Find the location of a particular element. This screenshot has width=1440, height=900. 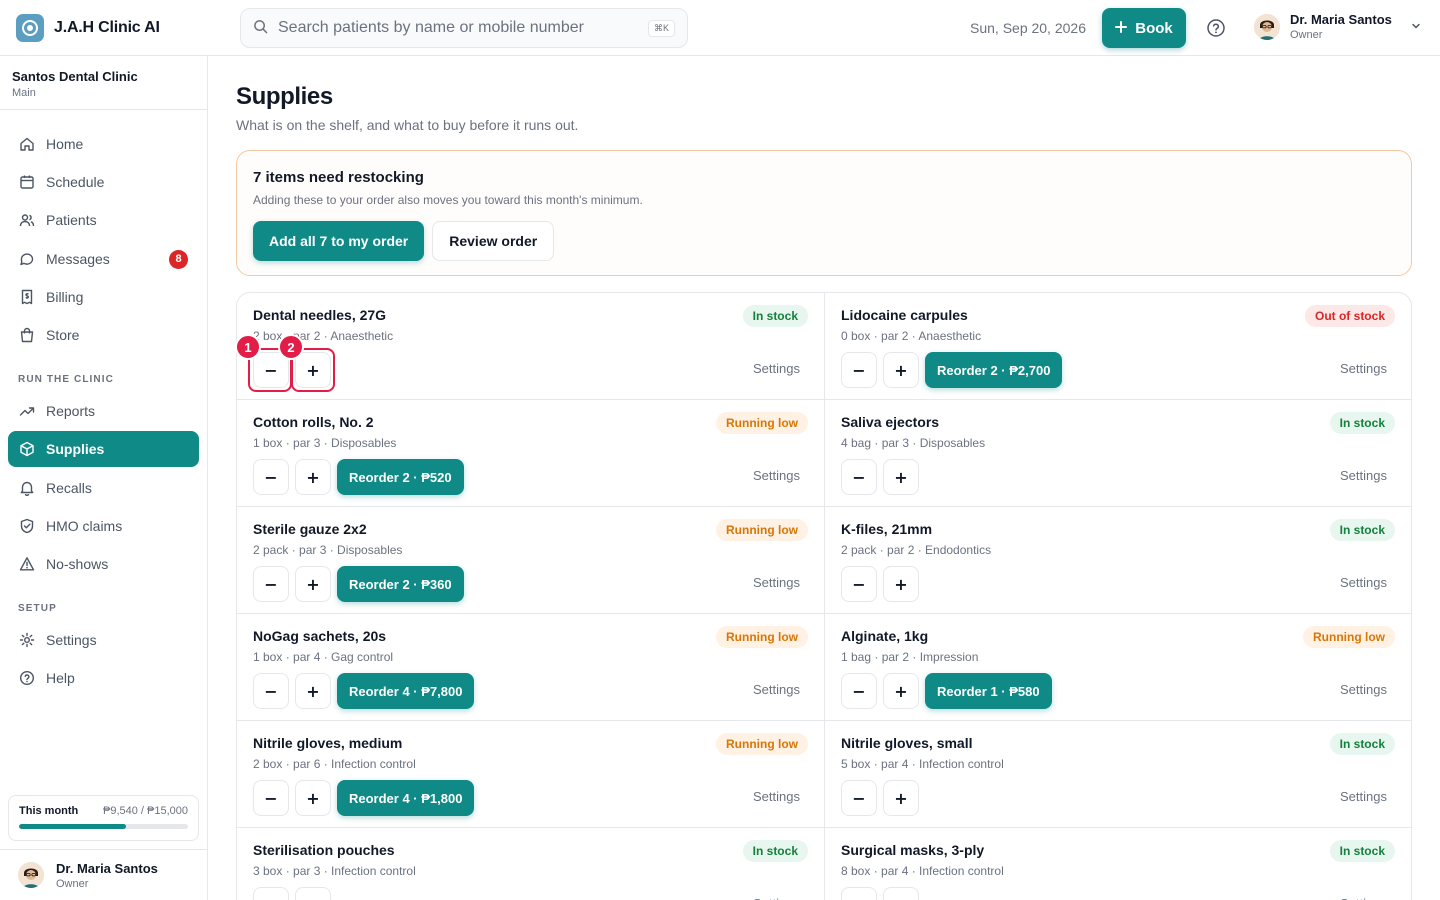

sidebar-item-home: Home is located at coordinates (103, 144).